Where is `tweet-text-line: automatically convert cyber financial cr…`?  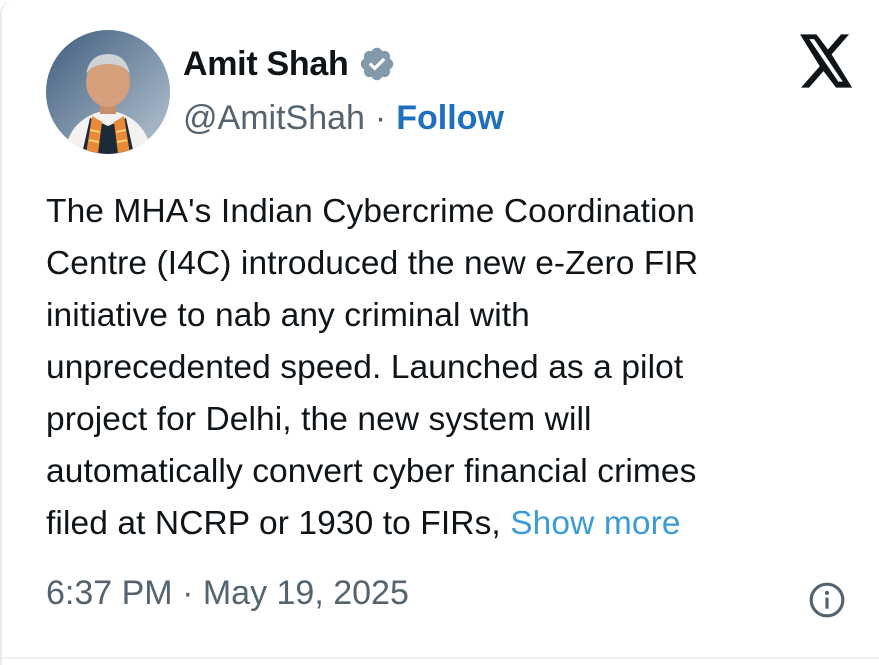
tweet-text-line: automatically convert cyber financial cr… is located at coordinates (371, 471).